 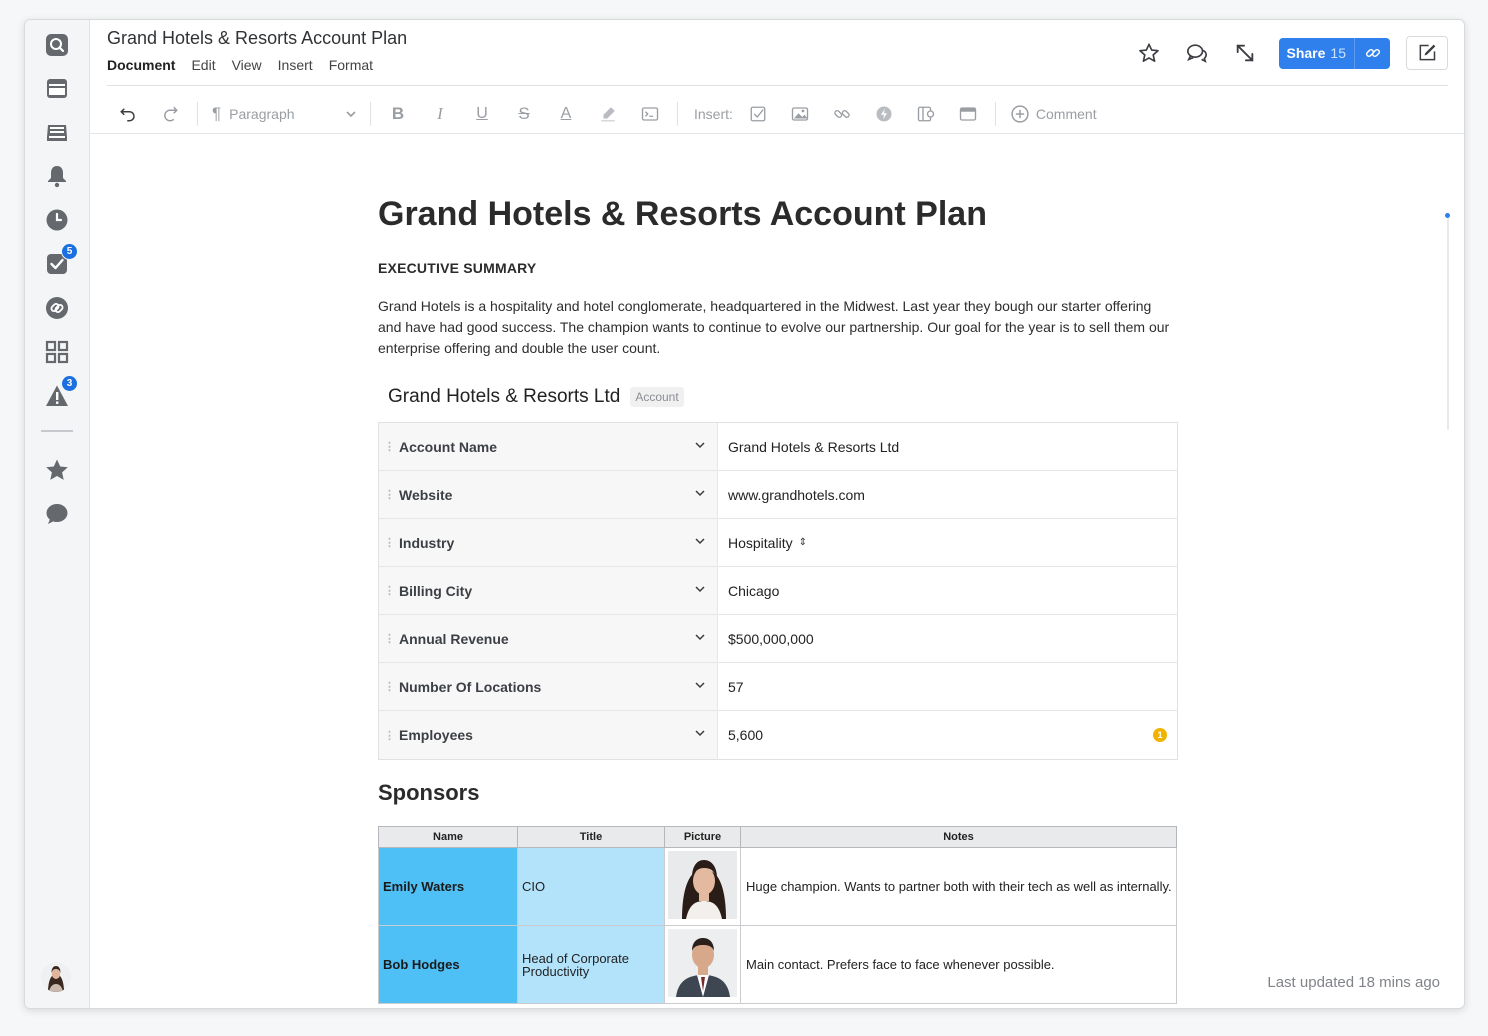 What do you see at coordinates (170, 114) in the screenshot?
I see `redo-icon` at bounding box center [170, 114].